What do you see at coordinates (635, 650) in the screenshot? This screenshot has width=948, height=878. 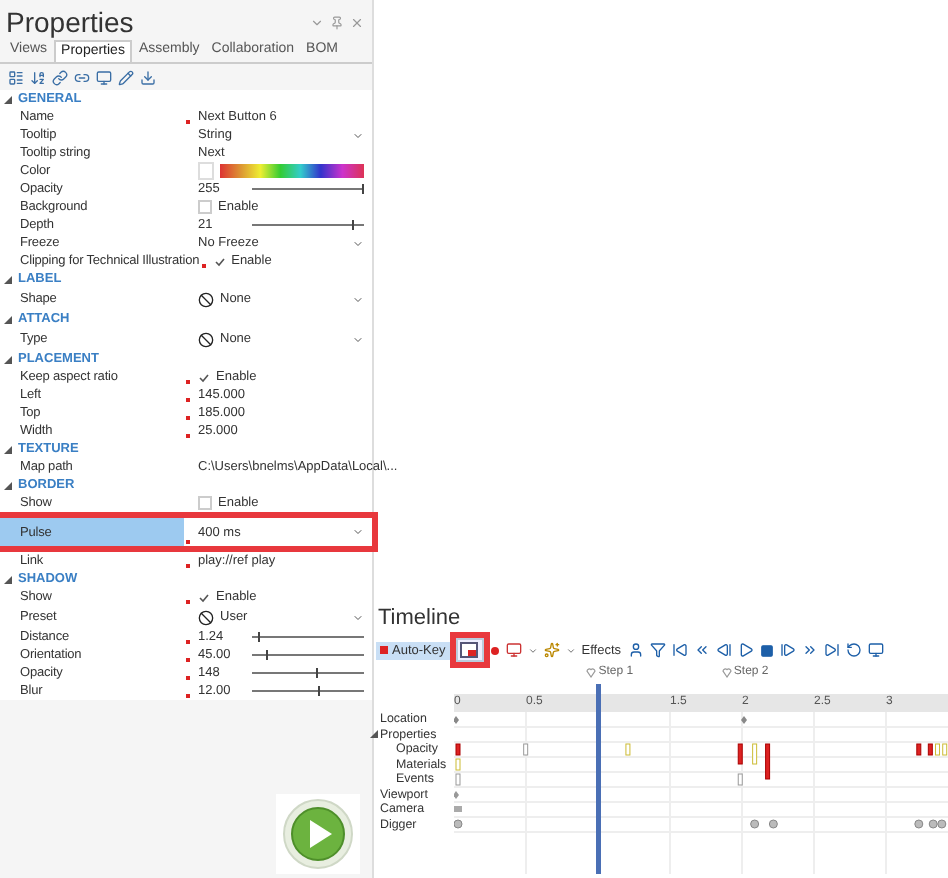 I see `person-icon` at bounding box center [635, 650].